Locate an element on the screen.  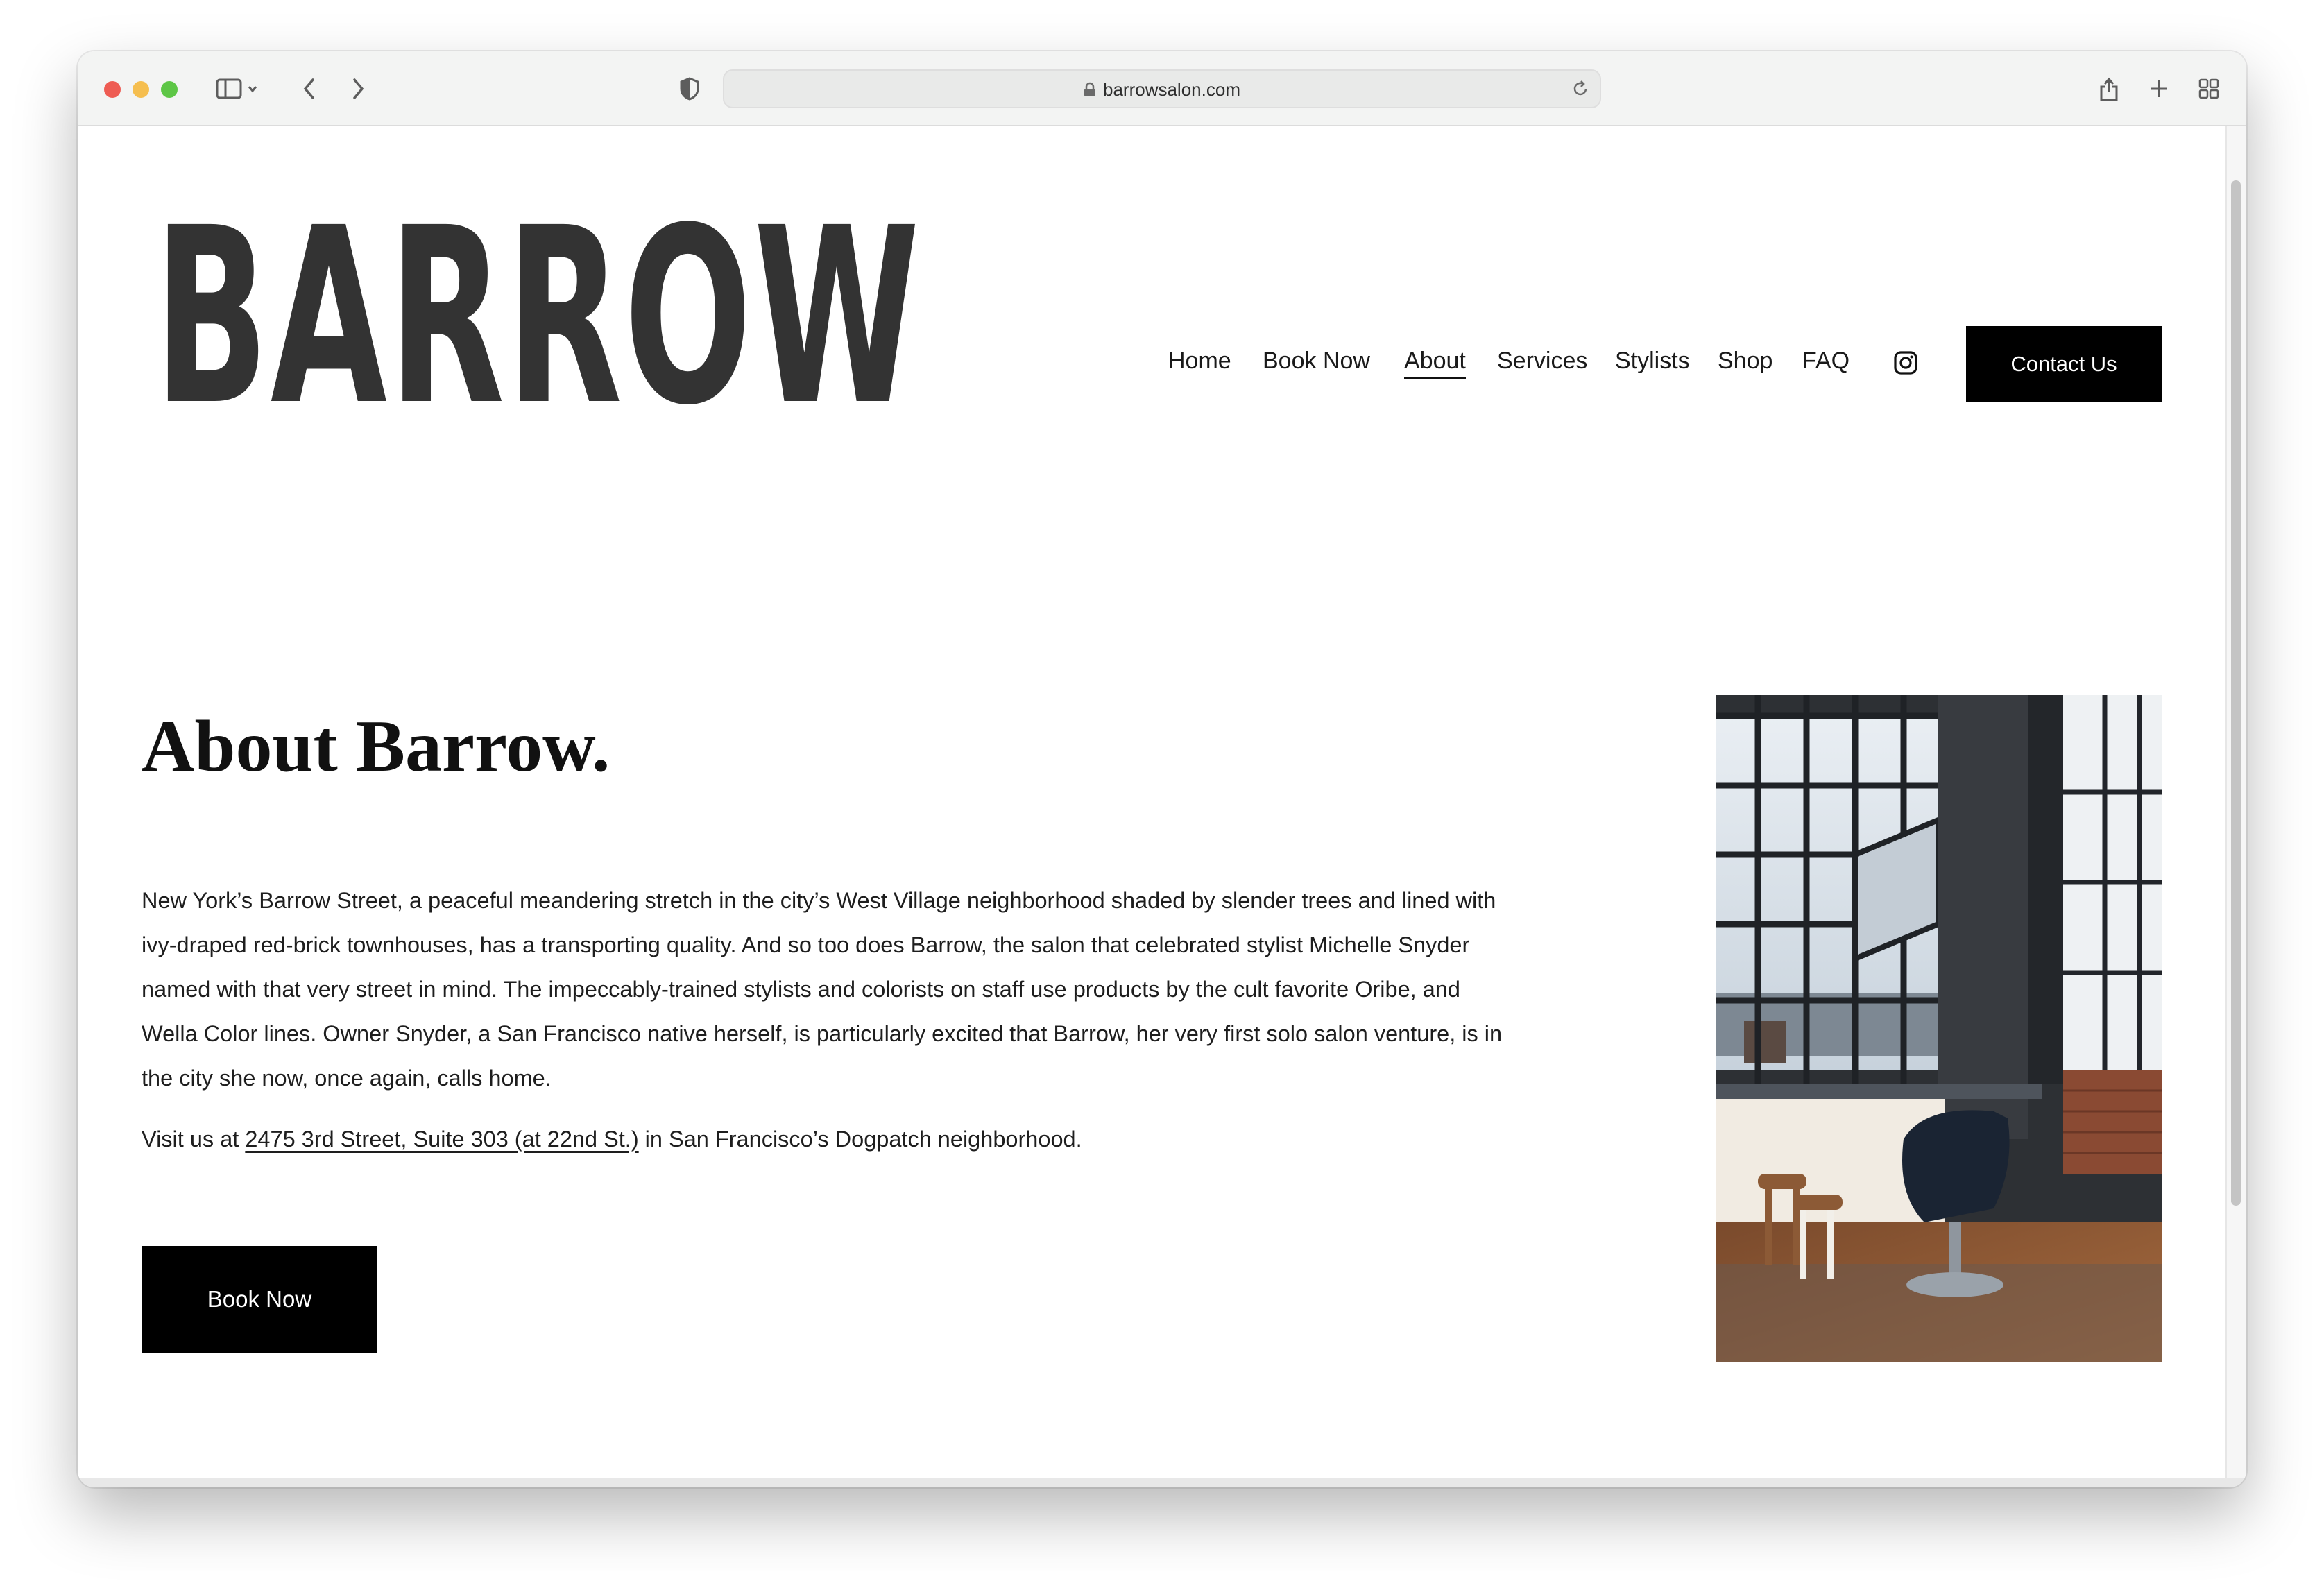
nav-book-now: Book Now is located at coordinates (1316, 361).